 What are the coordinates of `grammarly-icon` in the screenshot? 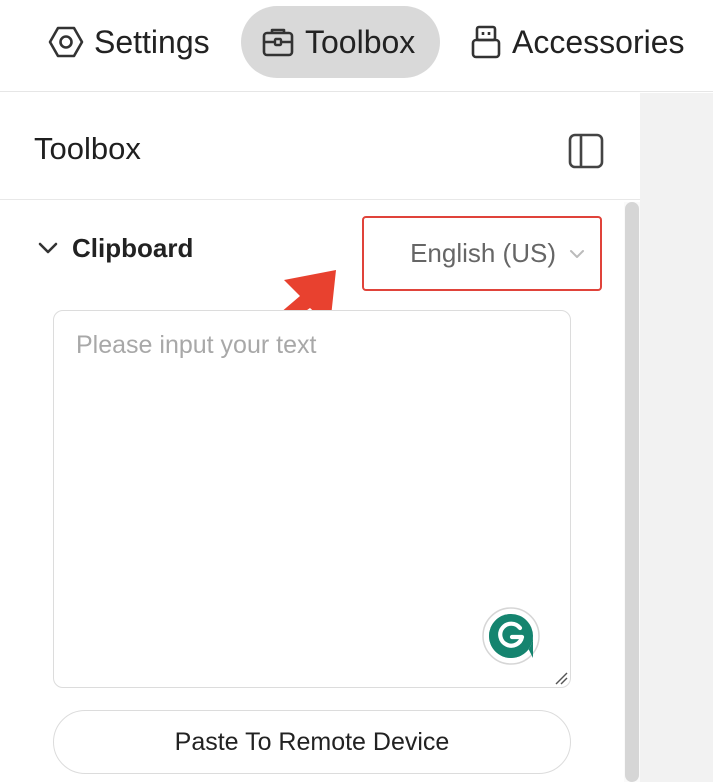 It's located at (511, 636).